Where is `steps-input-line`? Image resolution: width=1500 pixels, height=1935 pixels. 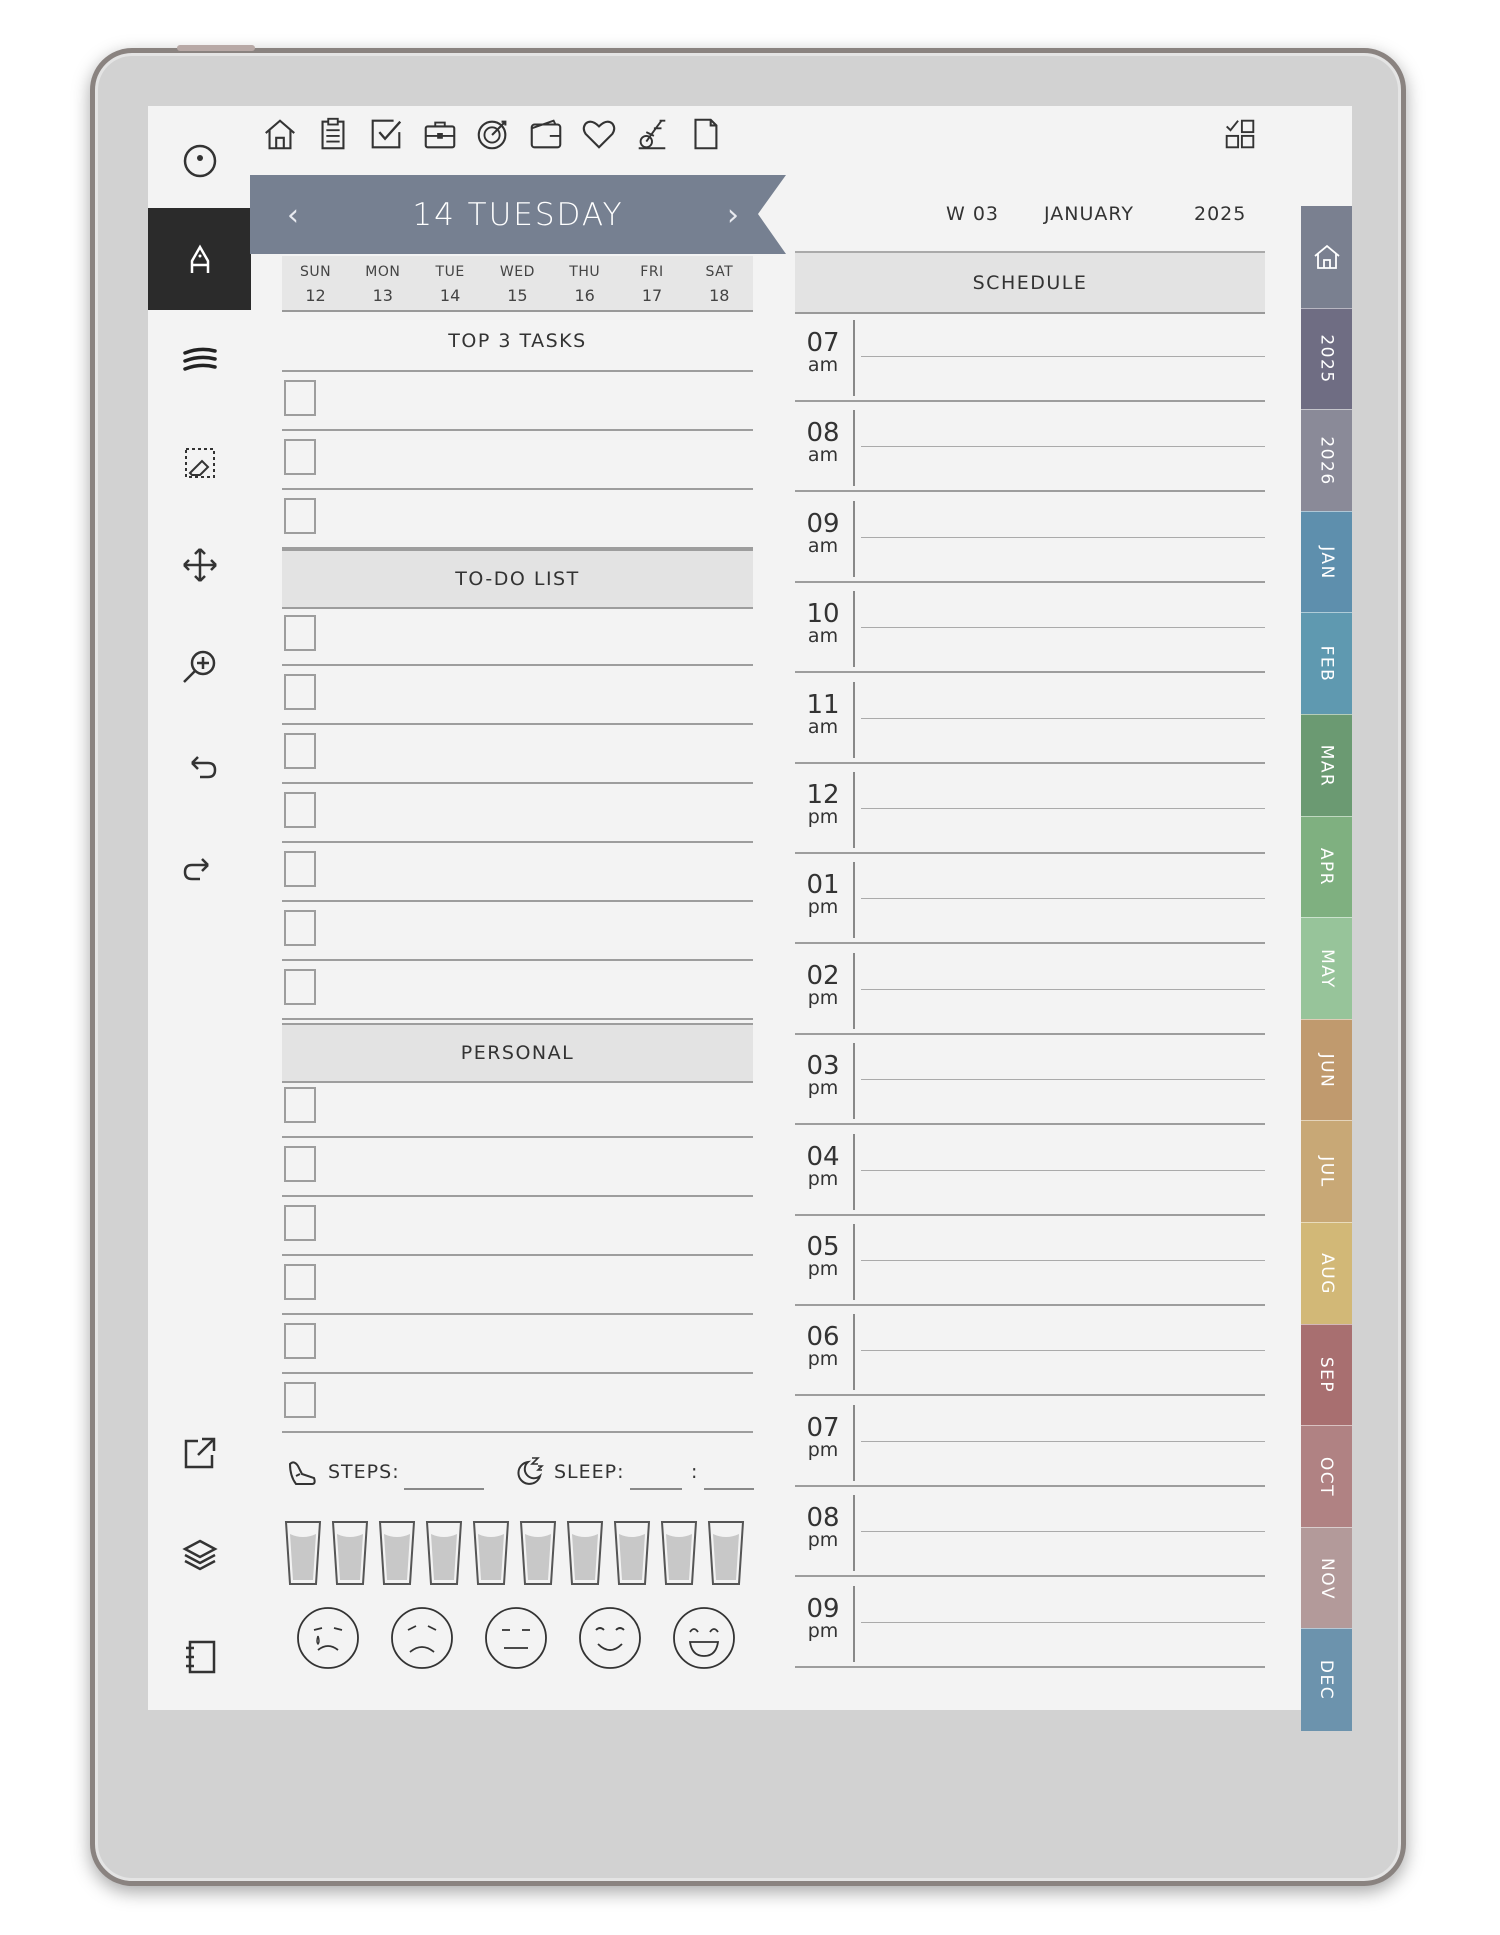
steps-input-line is located at coordinates (444, 1489).